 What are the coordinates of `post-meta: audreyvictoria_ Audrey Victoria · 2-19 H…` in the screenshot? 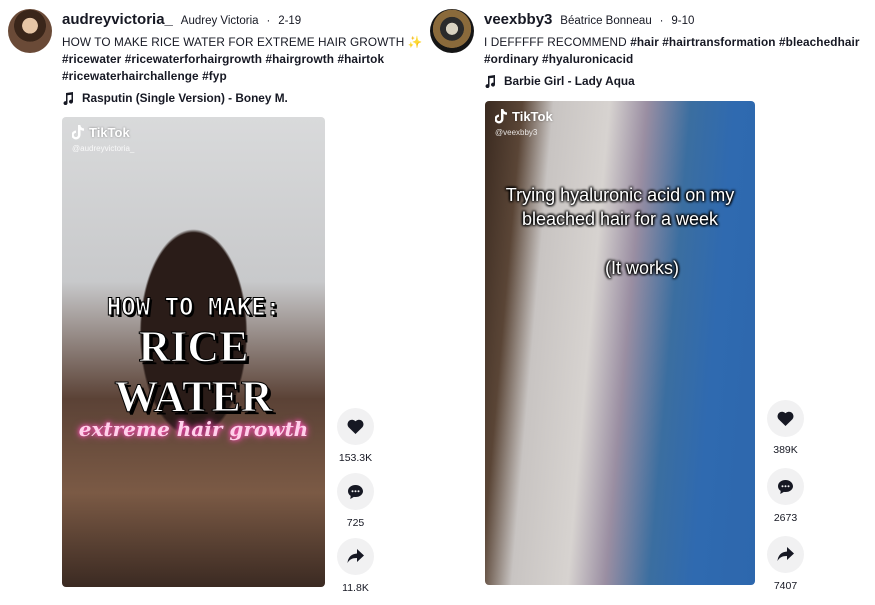 It's located at (245, 57).